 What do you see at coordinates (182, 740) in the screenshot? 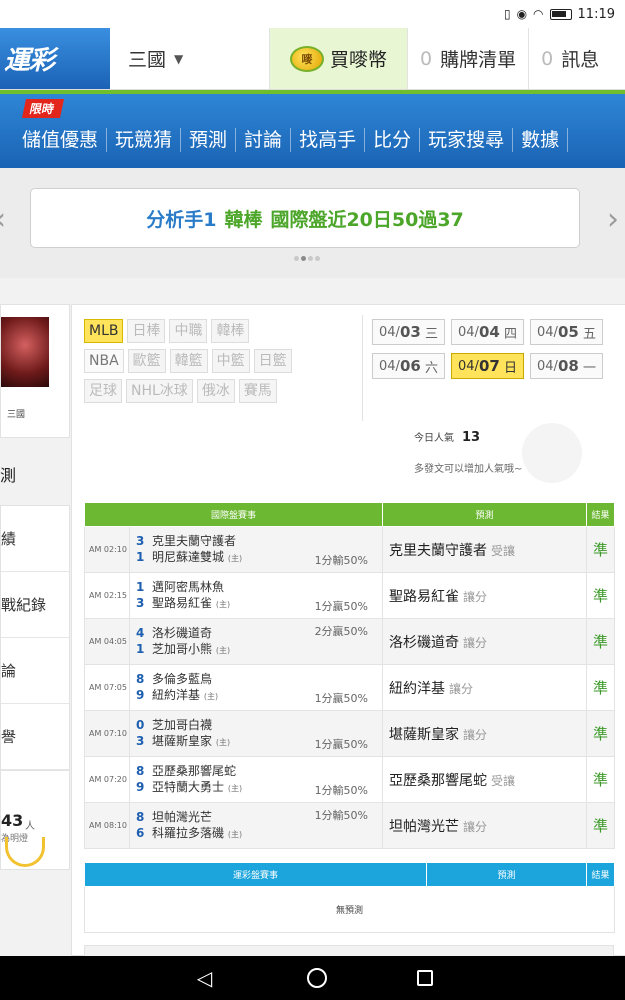
I see `home-team: 堪薩斯皇家` at bounding box center [182, 740].